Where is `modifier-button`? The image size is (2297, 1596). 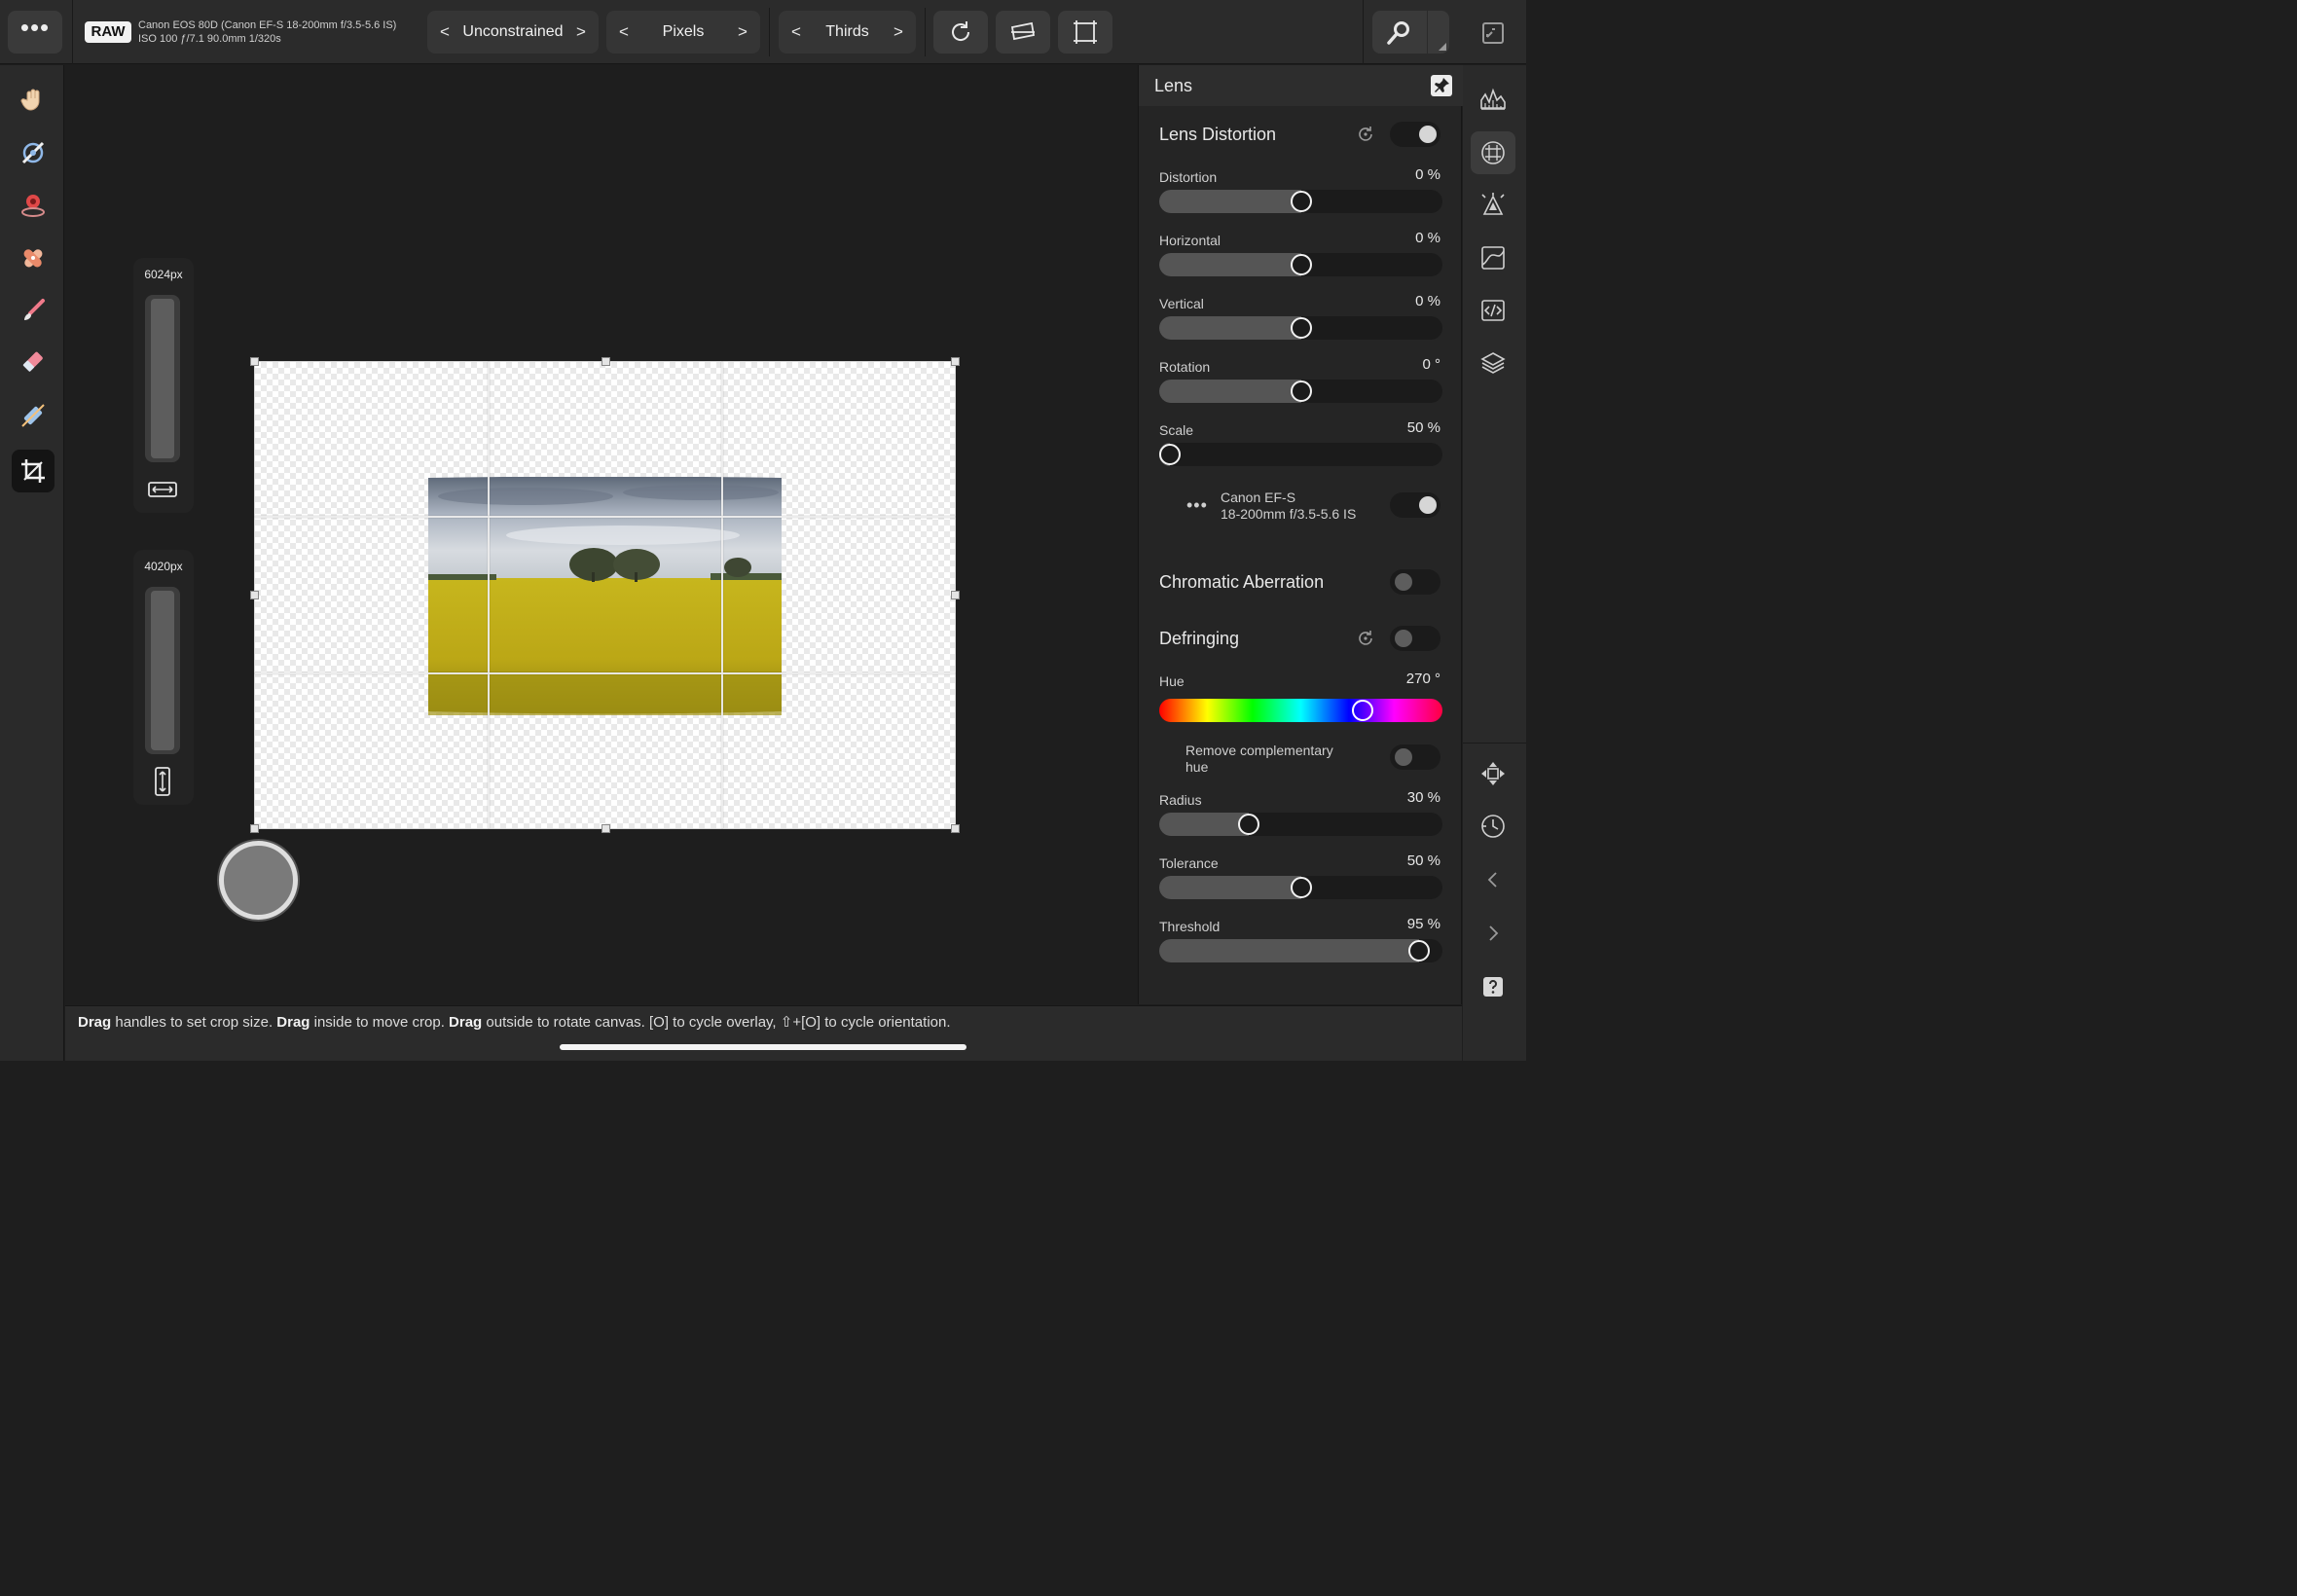
modifier-button is located at coordinates (258, 881).